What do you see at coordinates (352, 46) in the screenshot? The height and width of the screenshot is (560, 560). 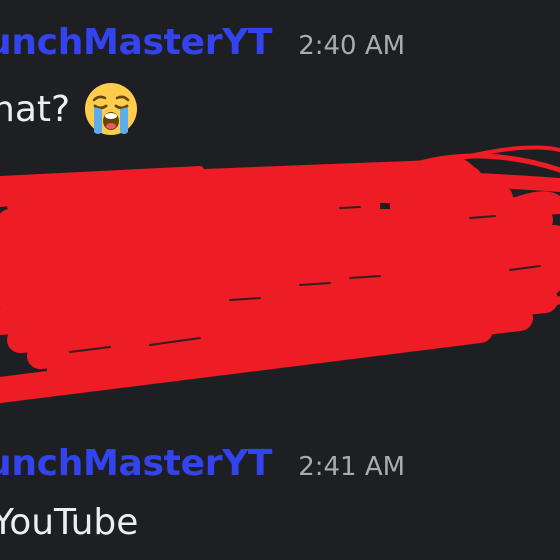 I see `message-timestamp: 2:40 AM` at bounding box center [352, 46].